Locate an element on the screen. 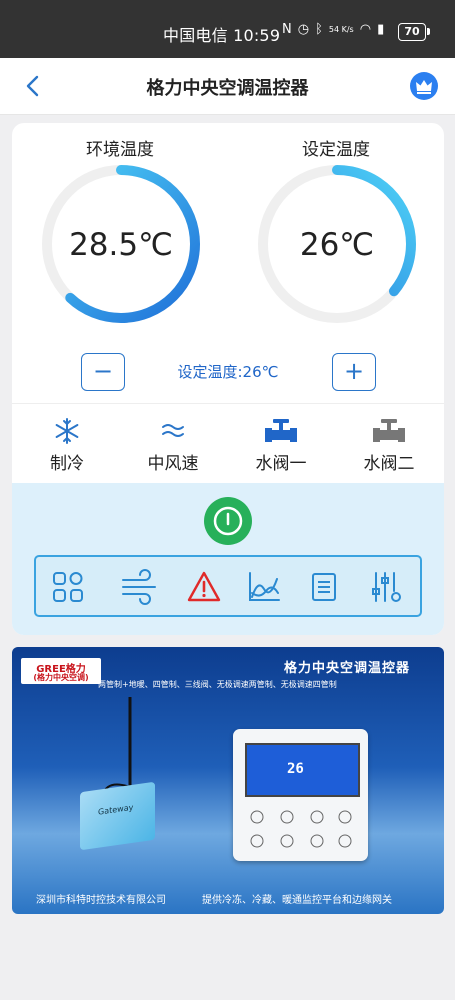  network-speed: 54 K/s is located at coordinates (341, 29).